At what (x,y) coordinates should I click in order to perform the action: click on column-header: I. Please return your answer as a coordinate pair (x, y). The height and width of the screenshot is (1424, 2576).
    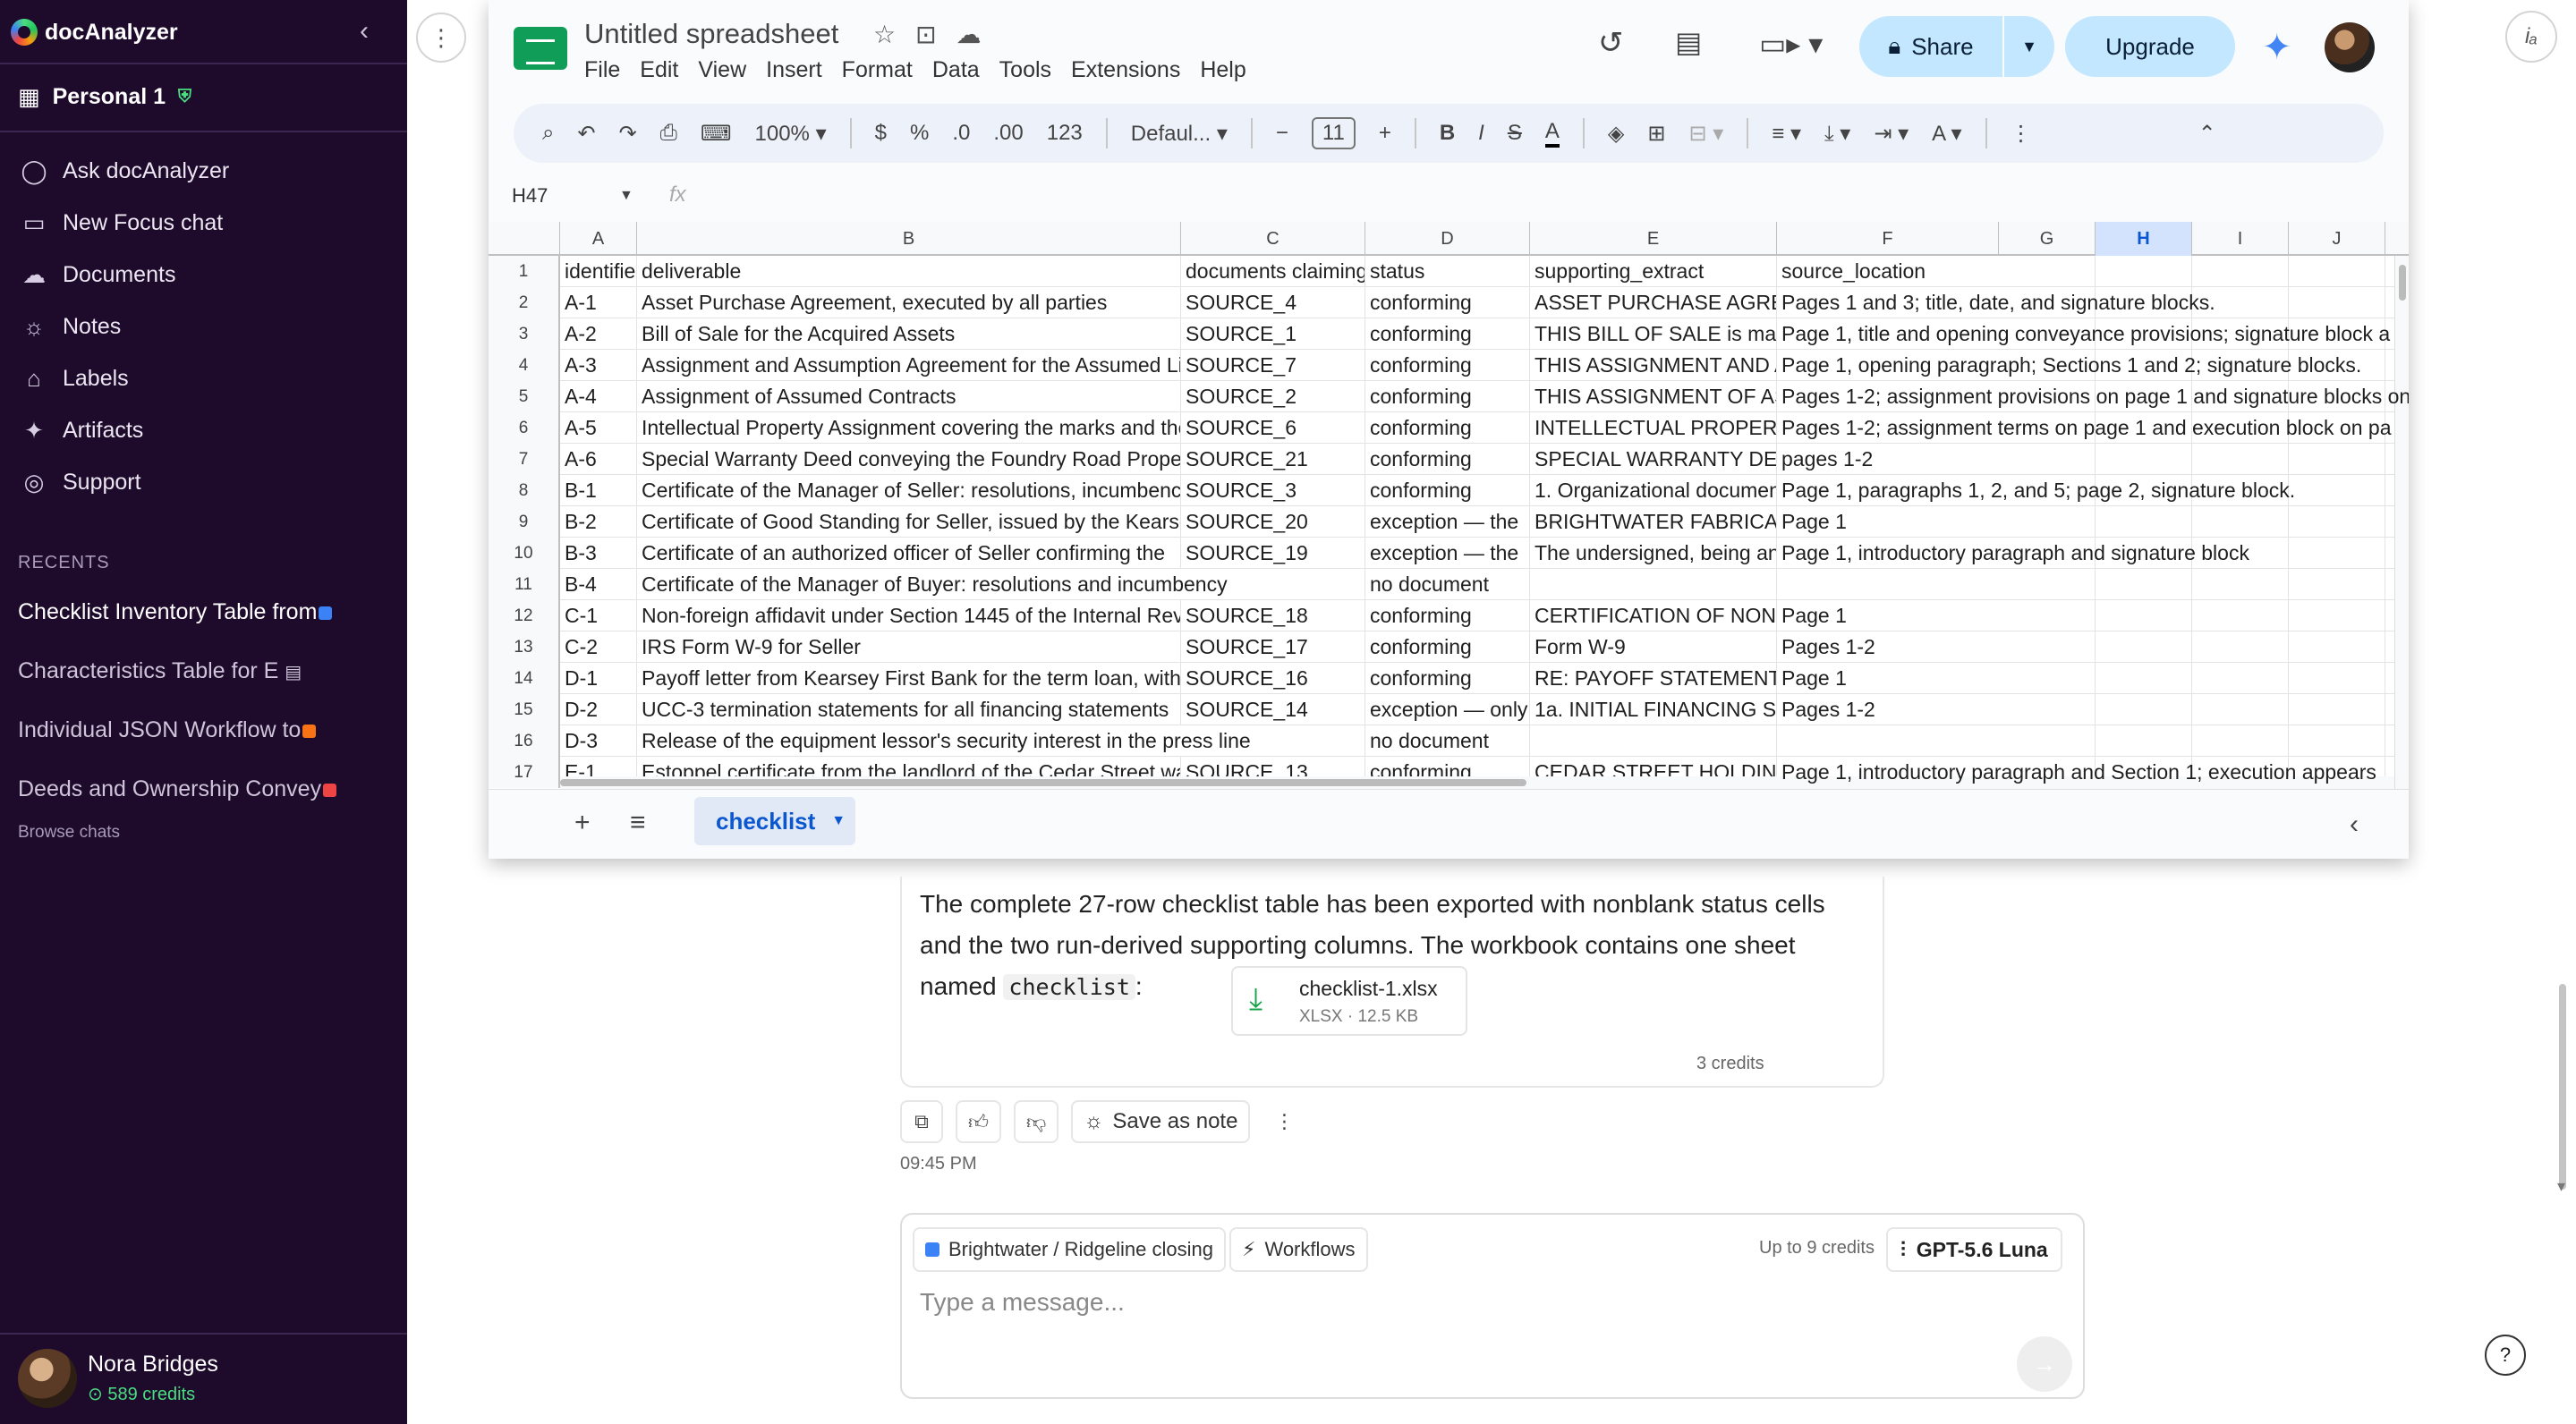
    Looking at the image, I should click on (2240, 239).